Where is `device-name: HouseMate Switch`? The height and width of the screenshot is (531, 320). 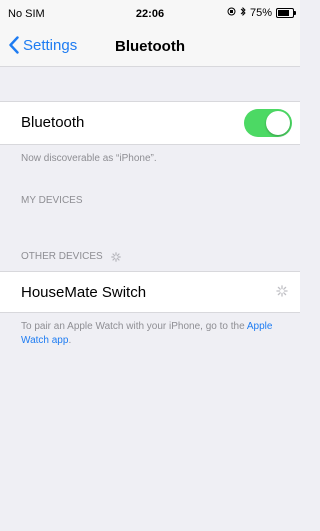 device-name: HouseMate Switch is located at coordinates (84, 292).